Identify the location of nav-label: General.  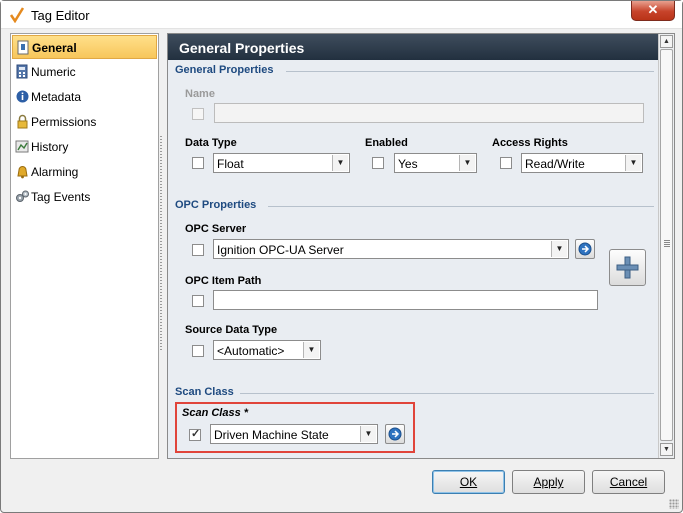
(54, 48).